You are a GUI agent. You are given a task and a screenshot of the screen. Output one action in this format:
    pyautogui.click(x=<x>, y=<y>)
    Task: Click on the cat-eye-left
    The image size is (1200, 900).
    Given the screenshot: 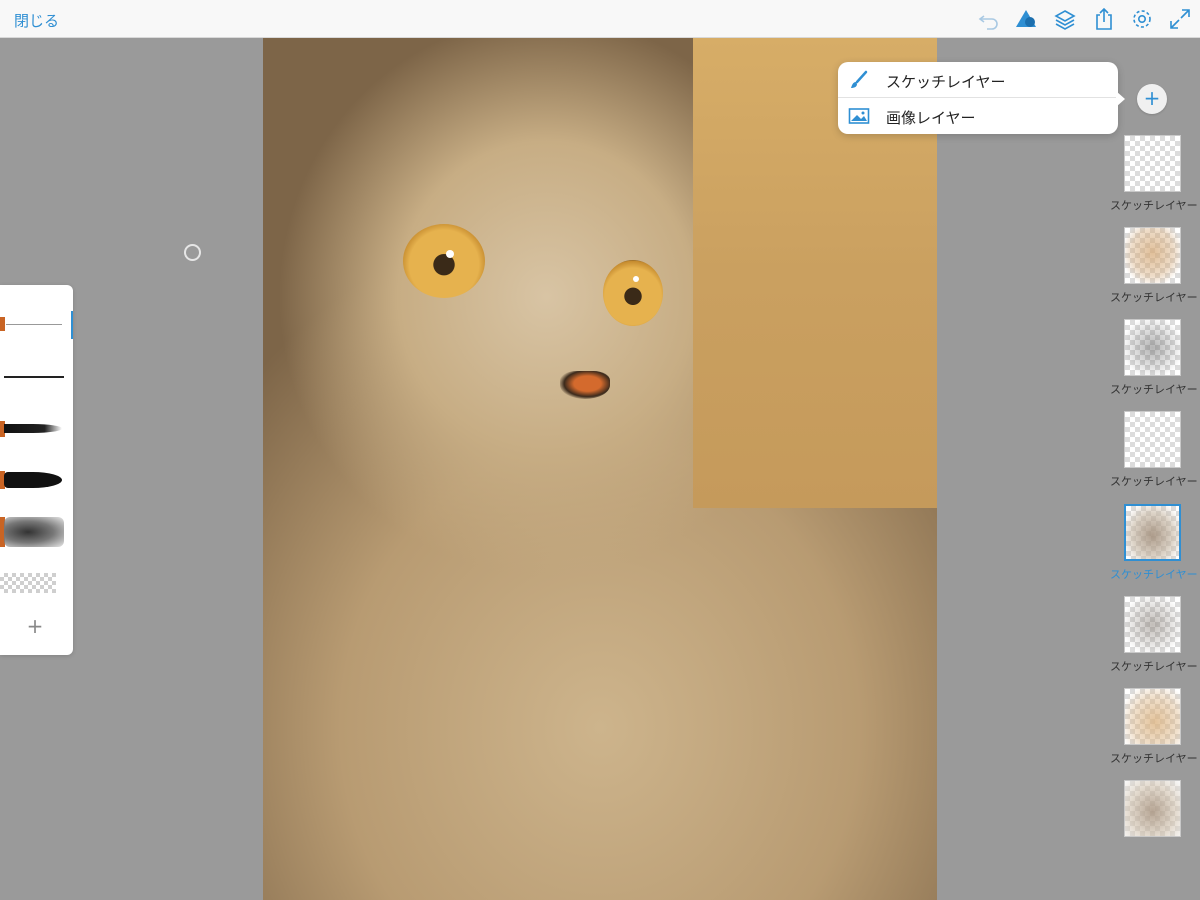 What is the action you would take?
    pyautogui.click(x=444, y=261)
    